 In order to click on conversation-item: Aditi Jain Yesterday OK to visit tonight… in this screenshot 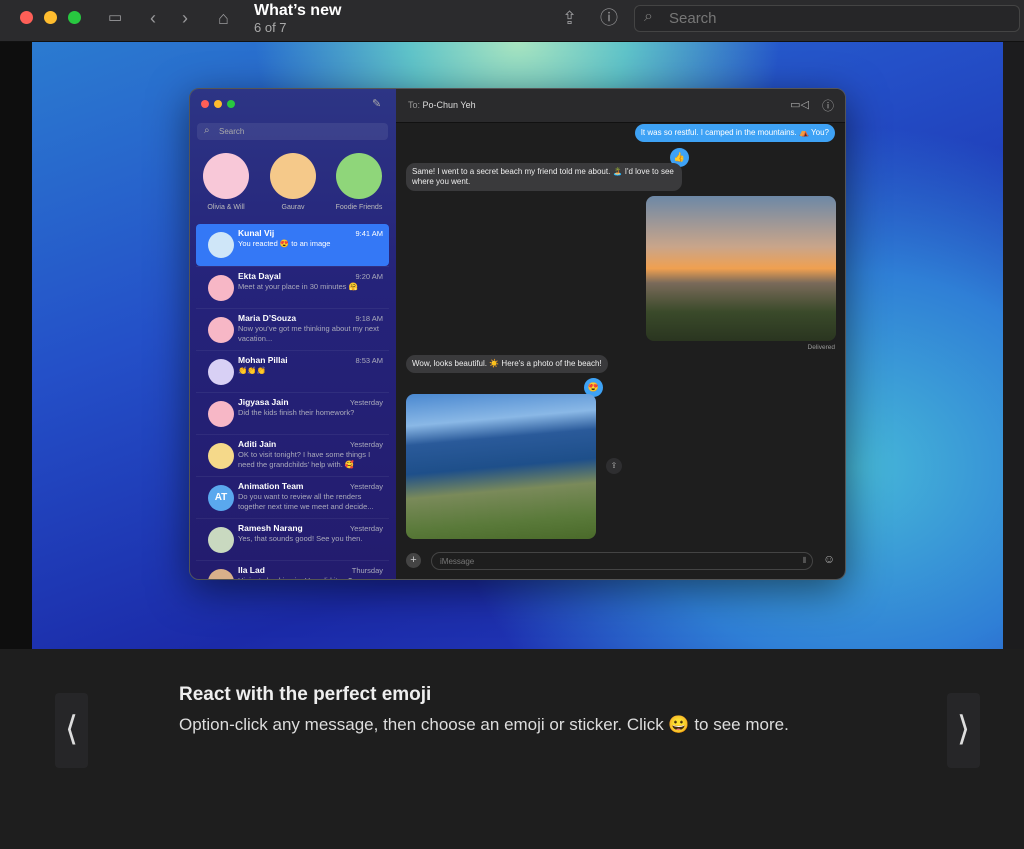, I will do `click(292, 455)`.